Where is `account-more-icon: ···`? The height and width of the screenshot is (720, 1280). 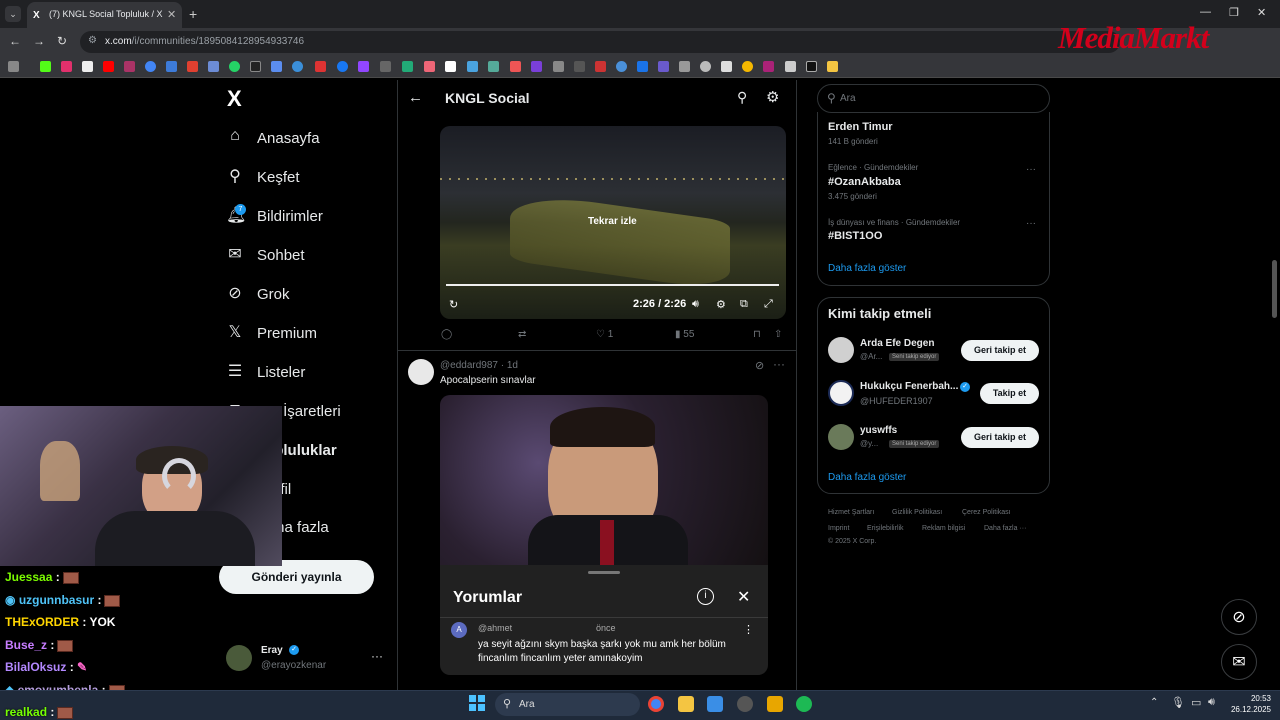 account-more-icon: ··· is located at coordinates (377, 656).